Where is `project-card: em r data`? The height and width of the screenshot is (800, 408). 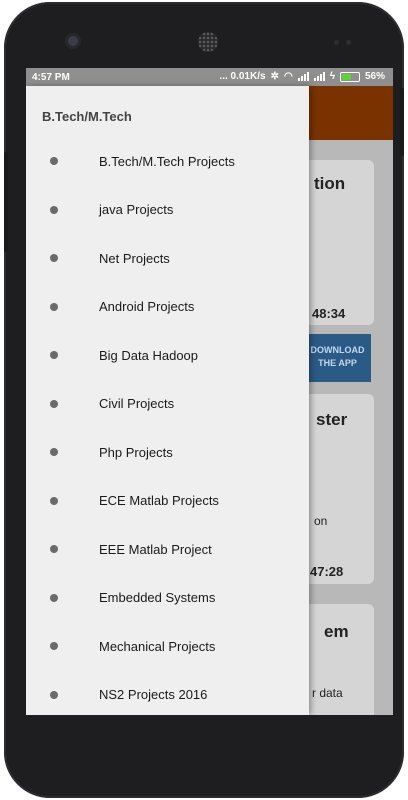 project-card: em r data is located at coordinates (339, 659).